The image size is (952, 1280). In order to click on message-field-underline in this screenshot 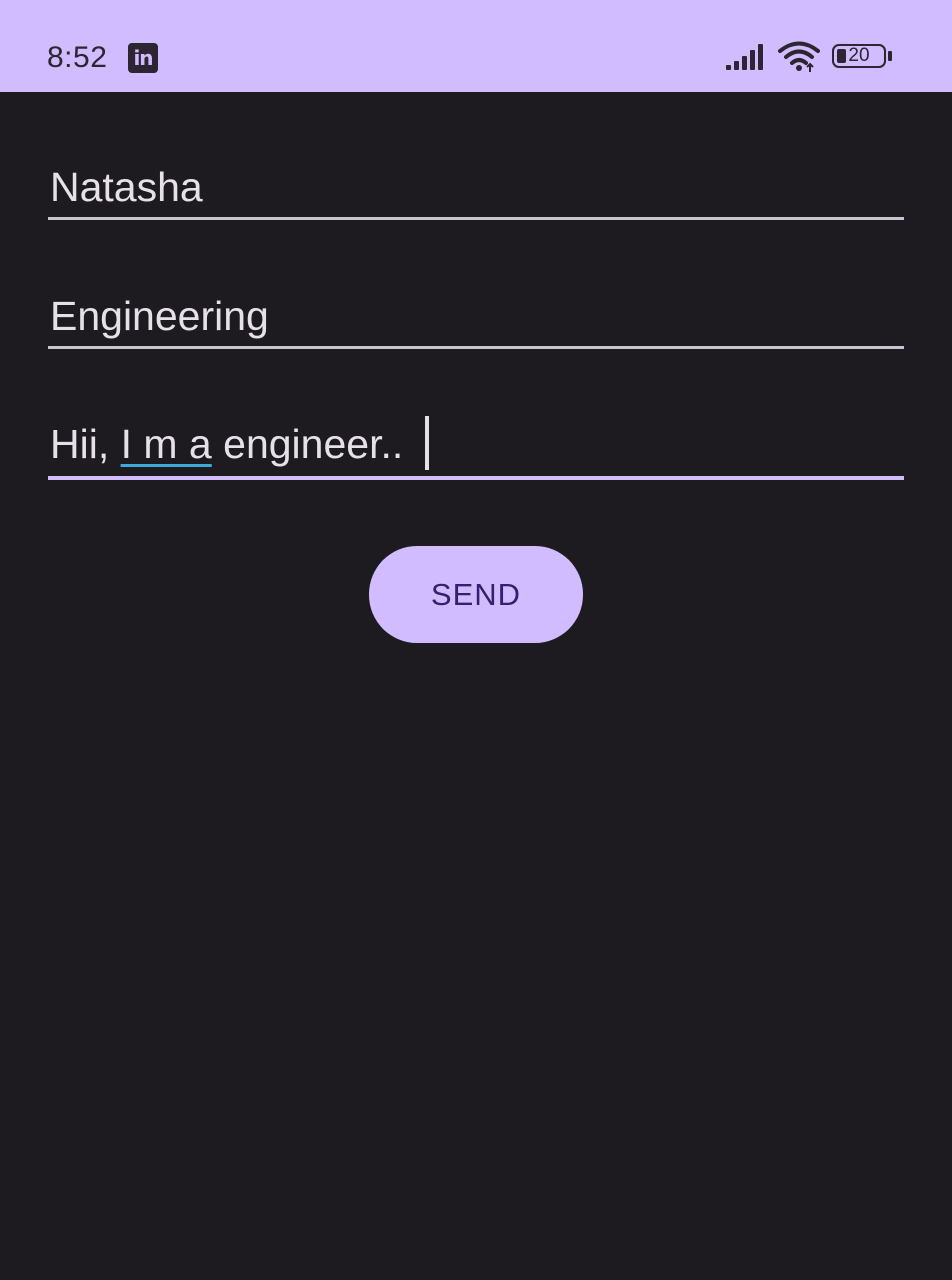, I will do `click(476, 478)`.